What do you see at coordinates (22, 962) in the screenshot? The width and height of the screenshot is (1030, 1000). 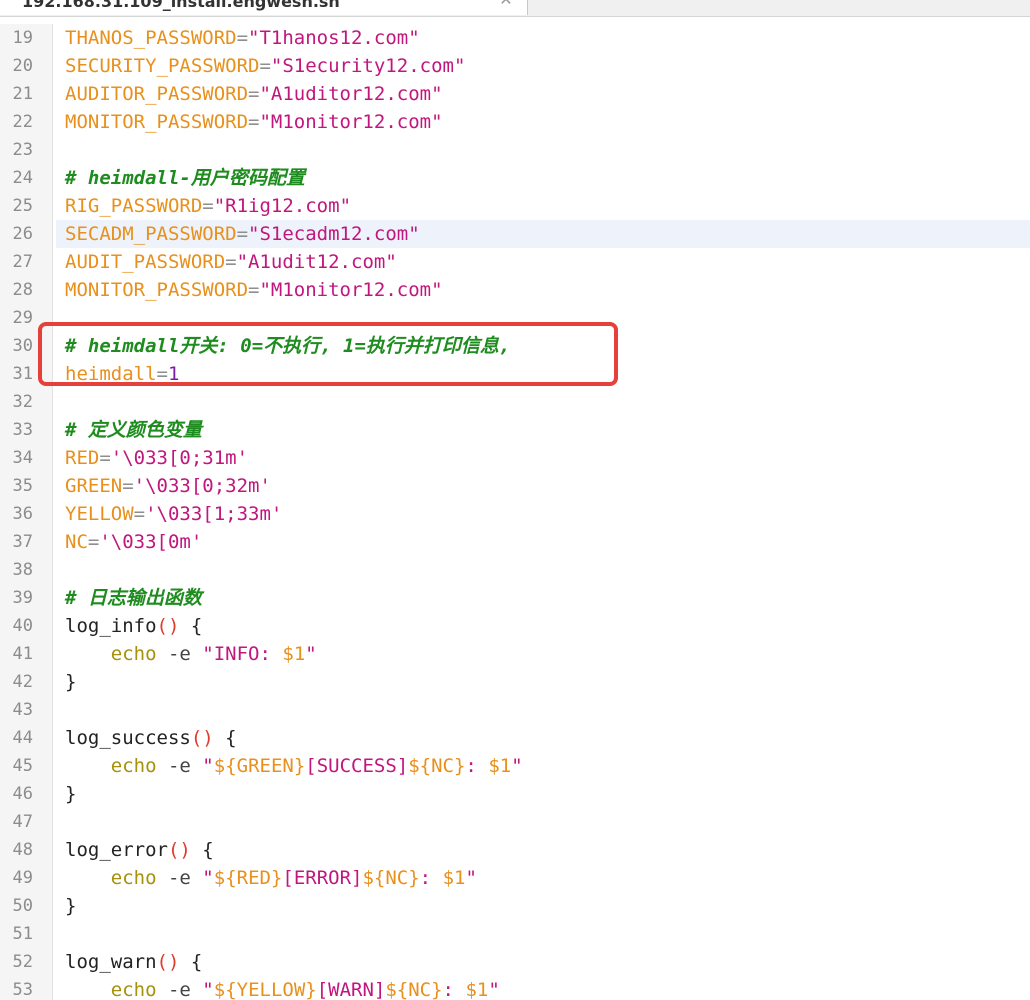 I see `line-number: 52` at bounding box center [22, 962].